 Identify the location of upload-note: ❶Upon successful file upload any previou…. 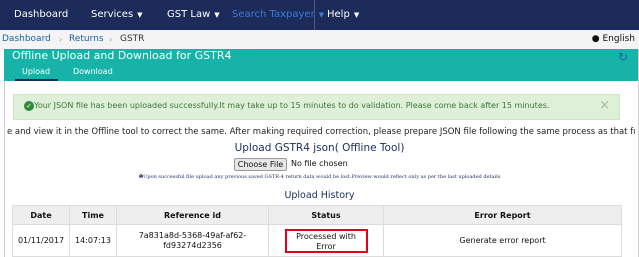
(319, 177).